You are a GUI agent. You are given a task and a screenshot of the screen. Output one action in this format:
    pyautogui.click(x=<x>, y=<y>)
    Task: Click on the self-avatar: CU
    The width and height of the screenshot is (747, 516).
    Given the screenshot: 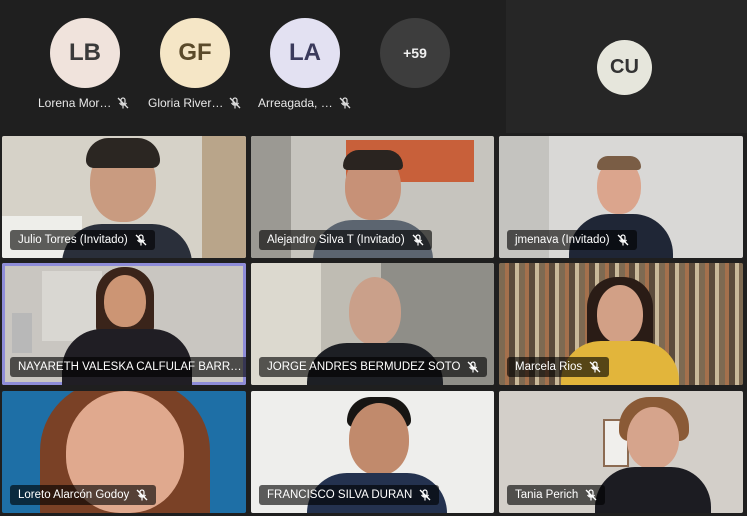 What is the action you would take?
    pyautogui.click(x=624, y=67)
    